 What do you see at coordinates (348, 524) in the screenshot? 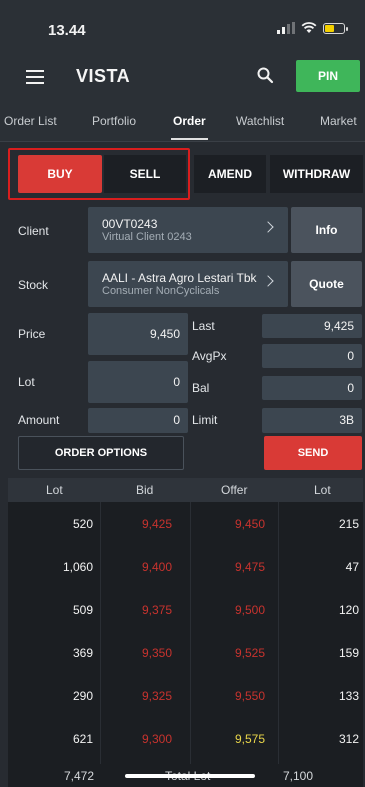
I see `offer-lot: 215` at bounding box center [348, 524].